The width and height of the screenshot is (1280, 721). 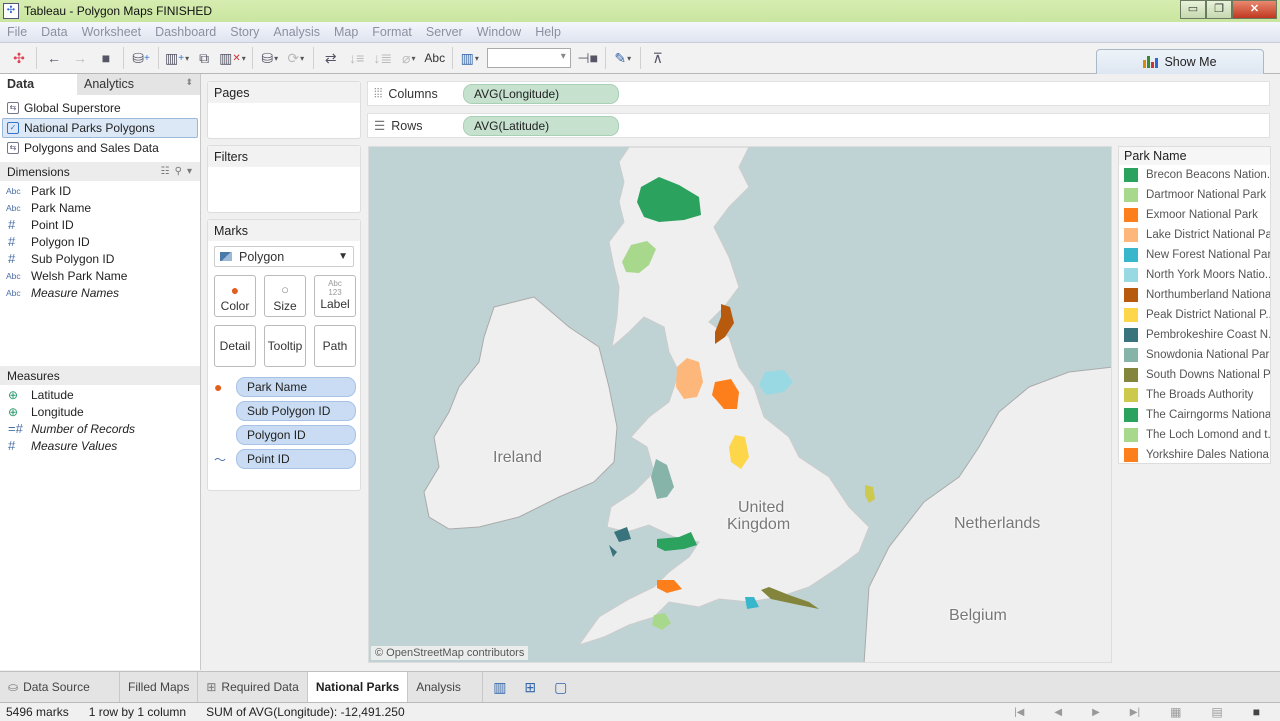 What do you see at coordinates (658, 58) in the screenshot?
I see `presentation-mode-icon: ⊼` at bounding box center [658, 58].